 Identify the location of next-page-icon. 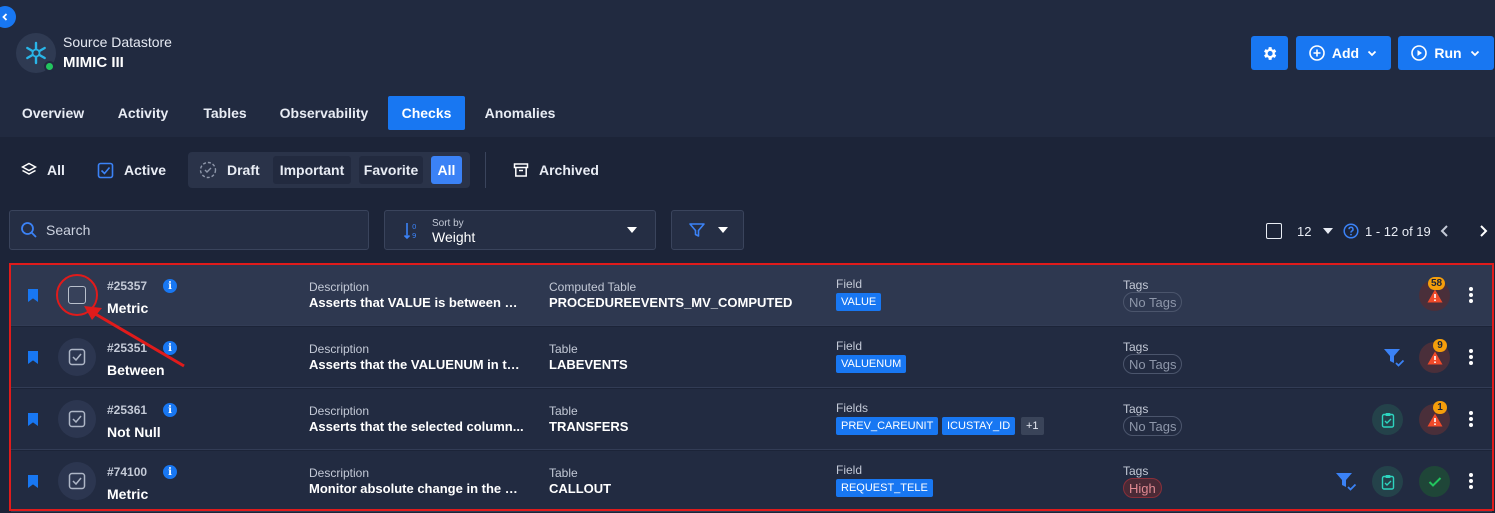
(1483, 231).